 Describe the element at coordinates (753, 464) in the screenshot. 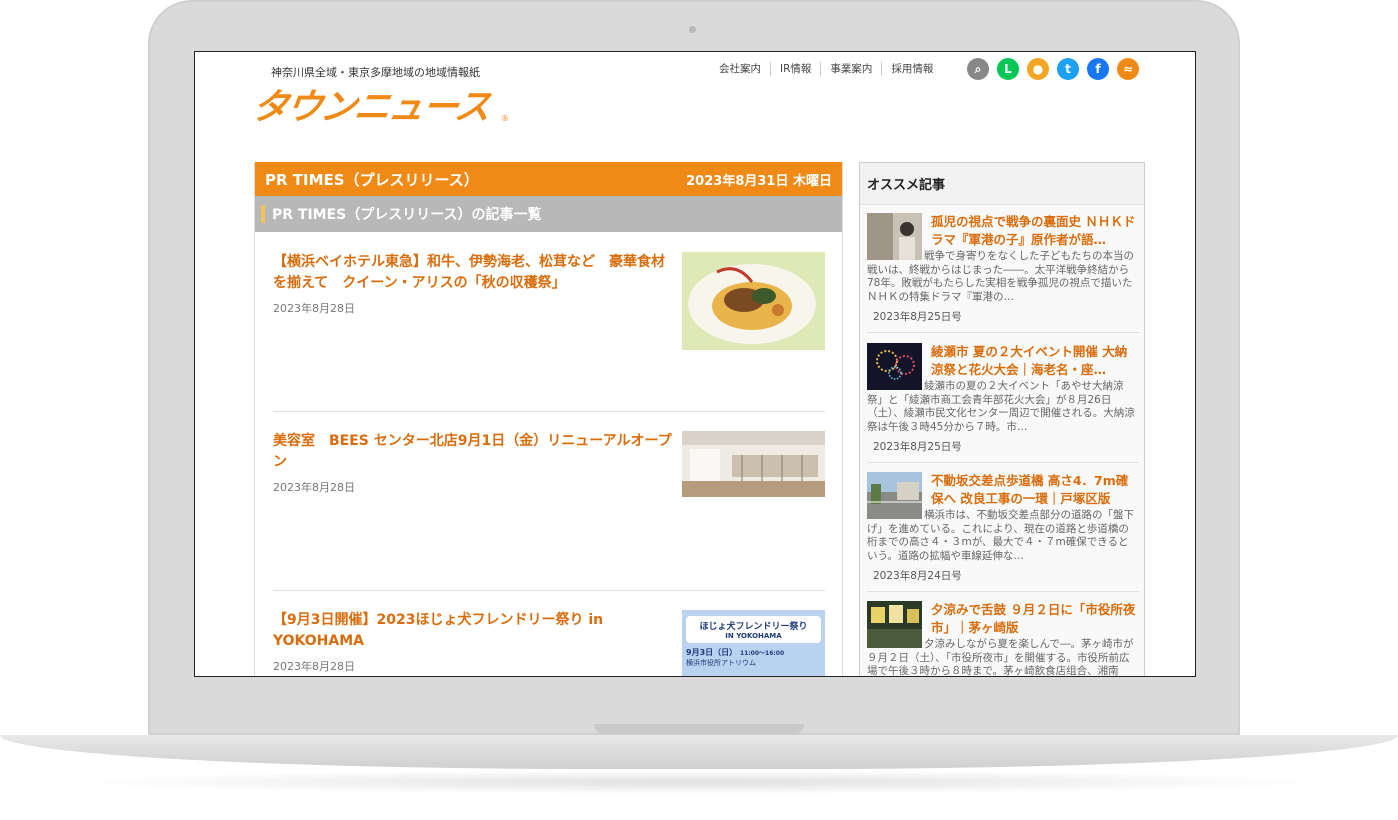

I see `article-thumbnail-salon` at that location.